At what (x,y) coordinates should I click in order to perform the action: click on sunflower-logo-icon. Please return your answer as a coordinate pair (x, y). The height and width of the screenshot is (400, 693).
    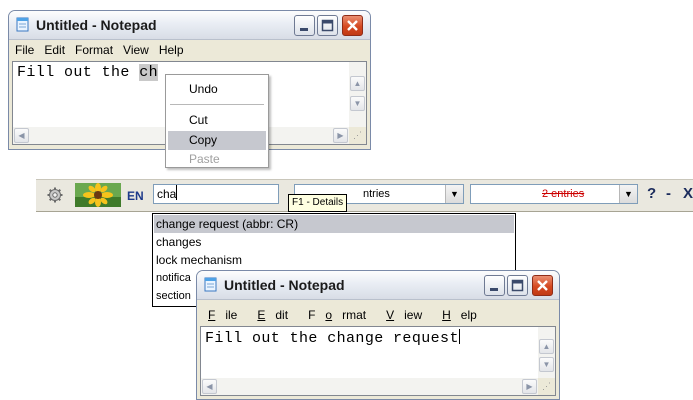
    Looking at the image, I should click on (98, 195).